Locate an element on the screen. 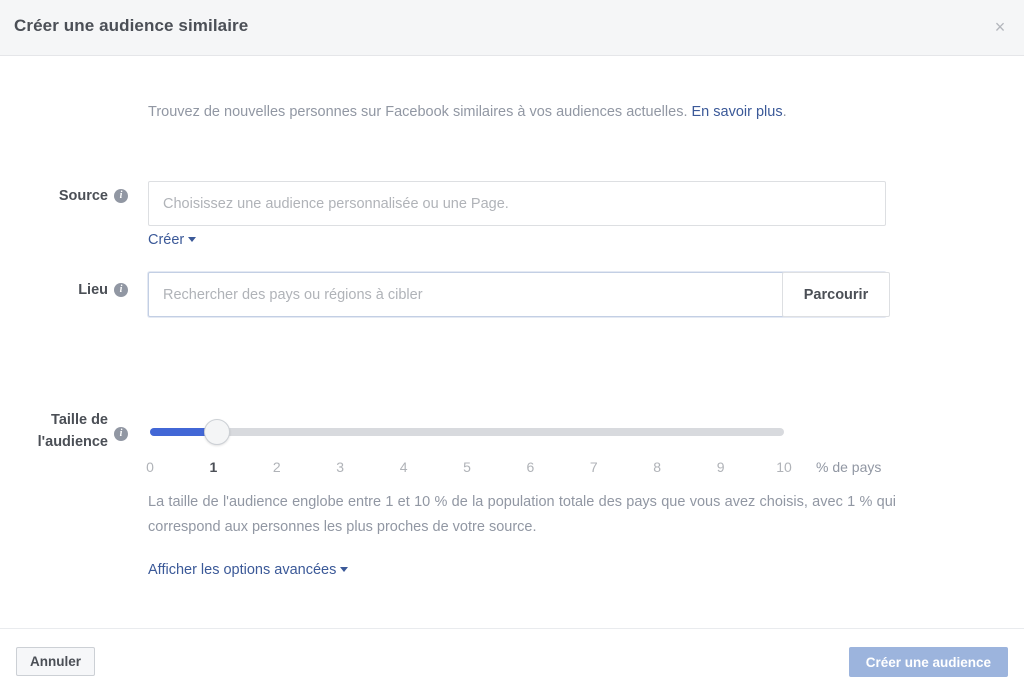  slider-tick-5: 5 is located at coordinates (467, 467).